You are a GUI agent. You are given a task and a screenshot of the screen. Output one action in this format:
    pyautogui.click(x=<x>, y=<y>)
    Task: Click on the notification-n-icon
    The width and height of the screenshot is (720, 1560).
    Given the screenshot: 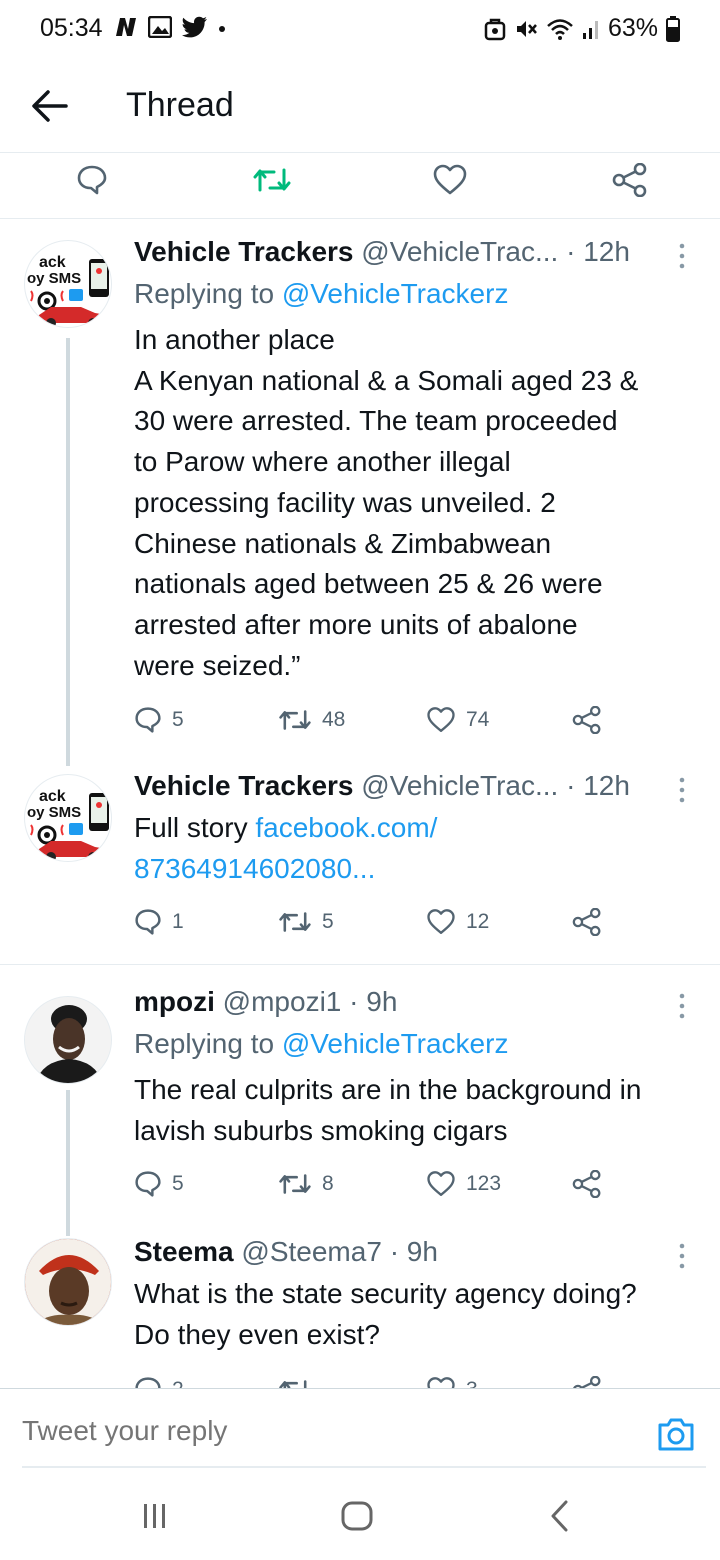 What is the action you would take?
    pyautogui.click(x=126, y=27)
    